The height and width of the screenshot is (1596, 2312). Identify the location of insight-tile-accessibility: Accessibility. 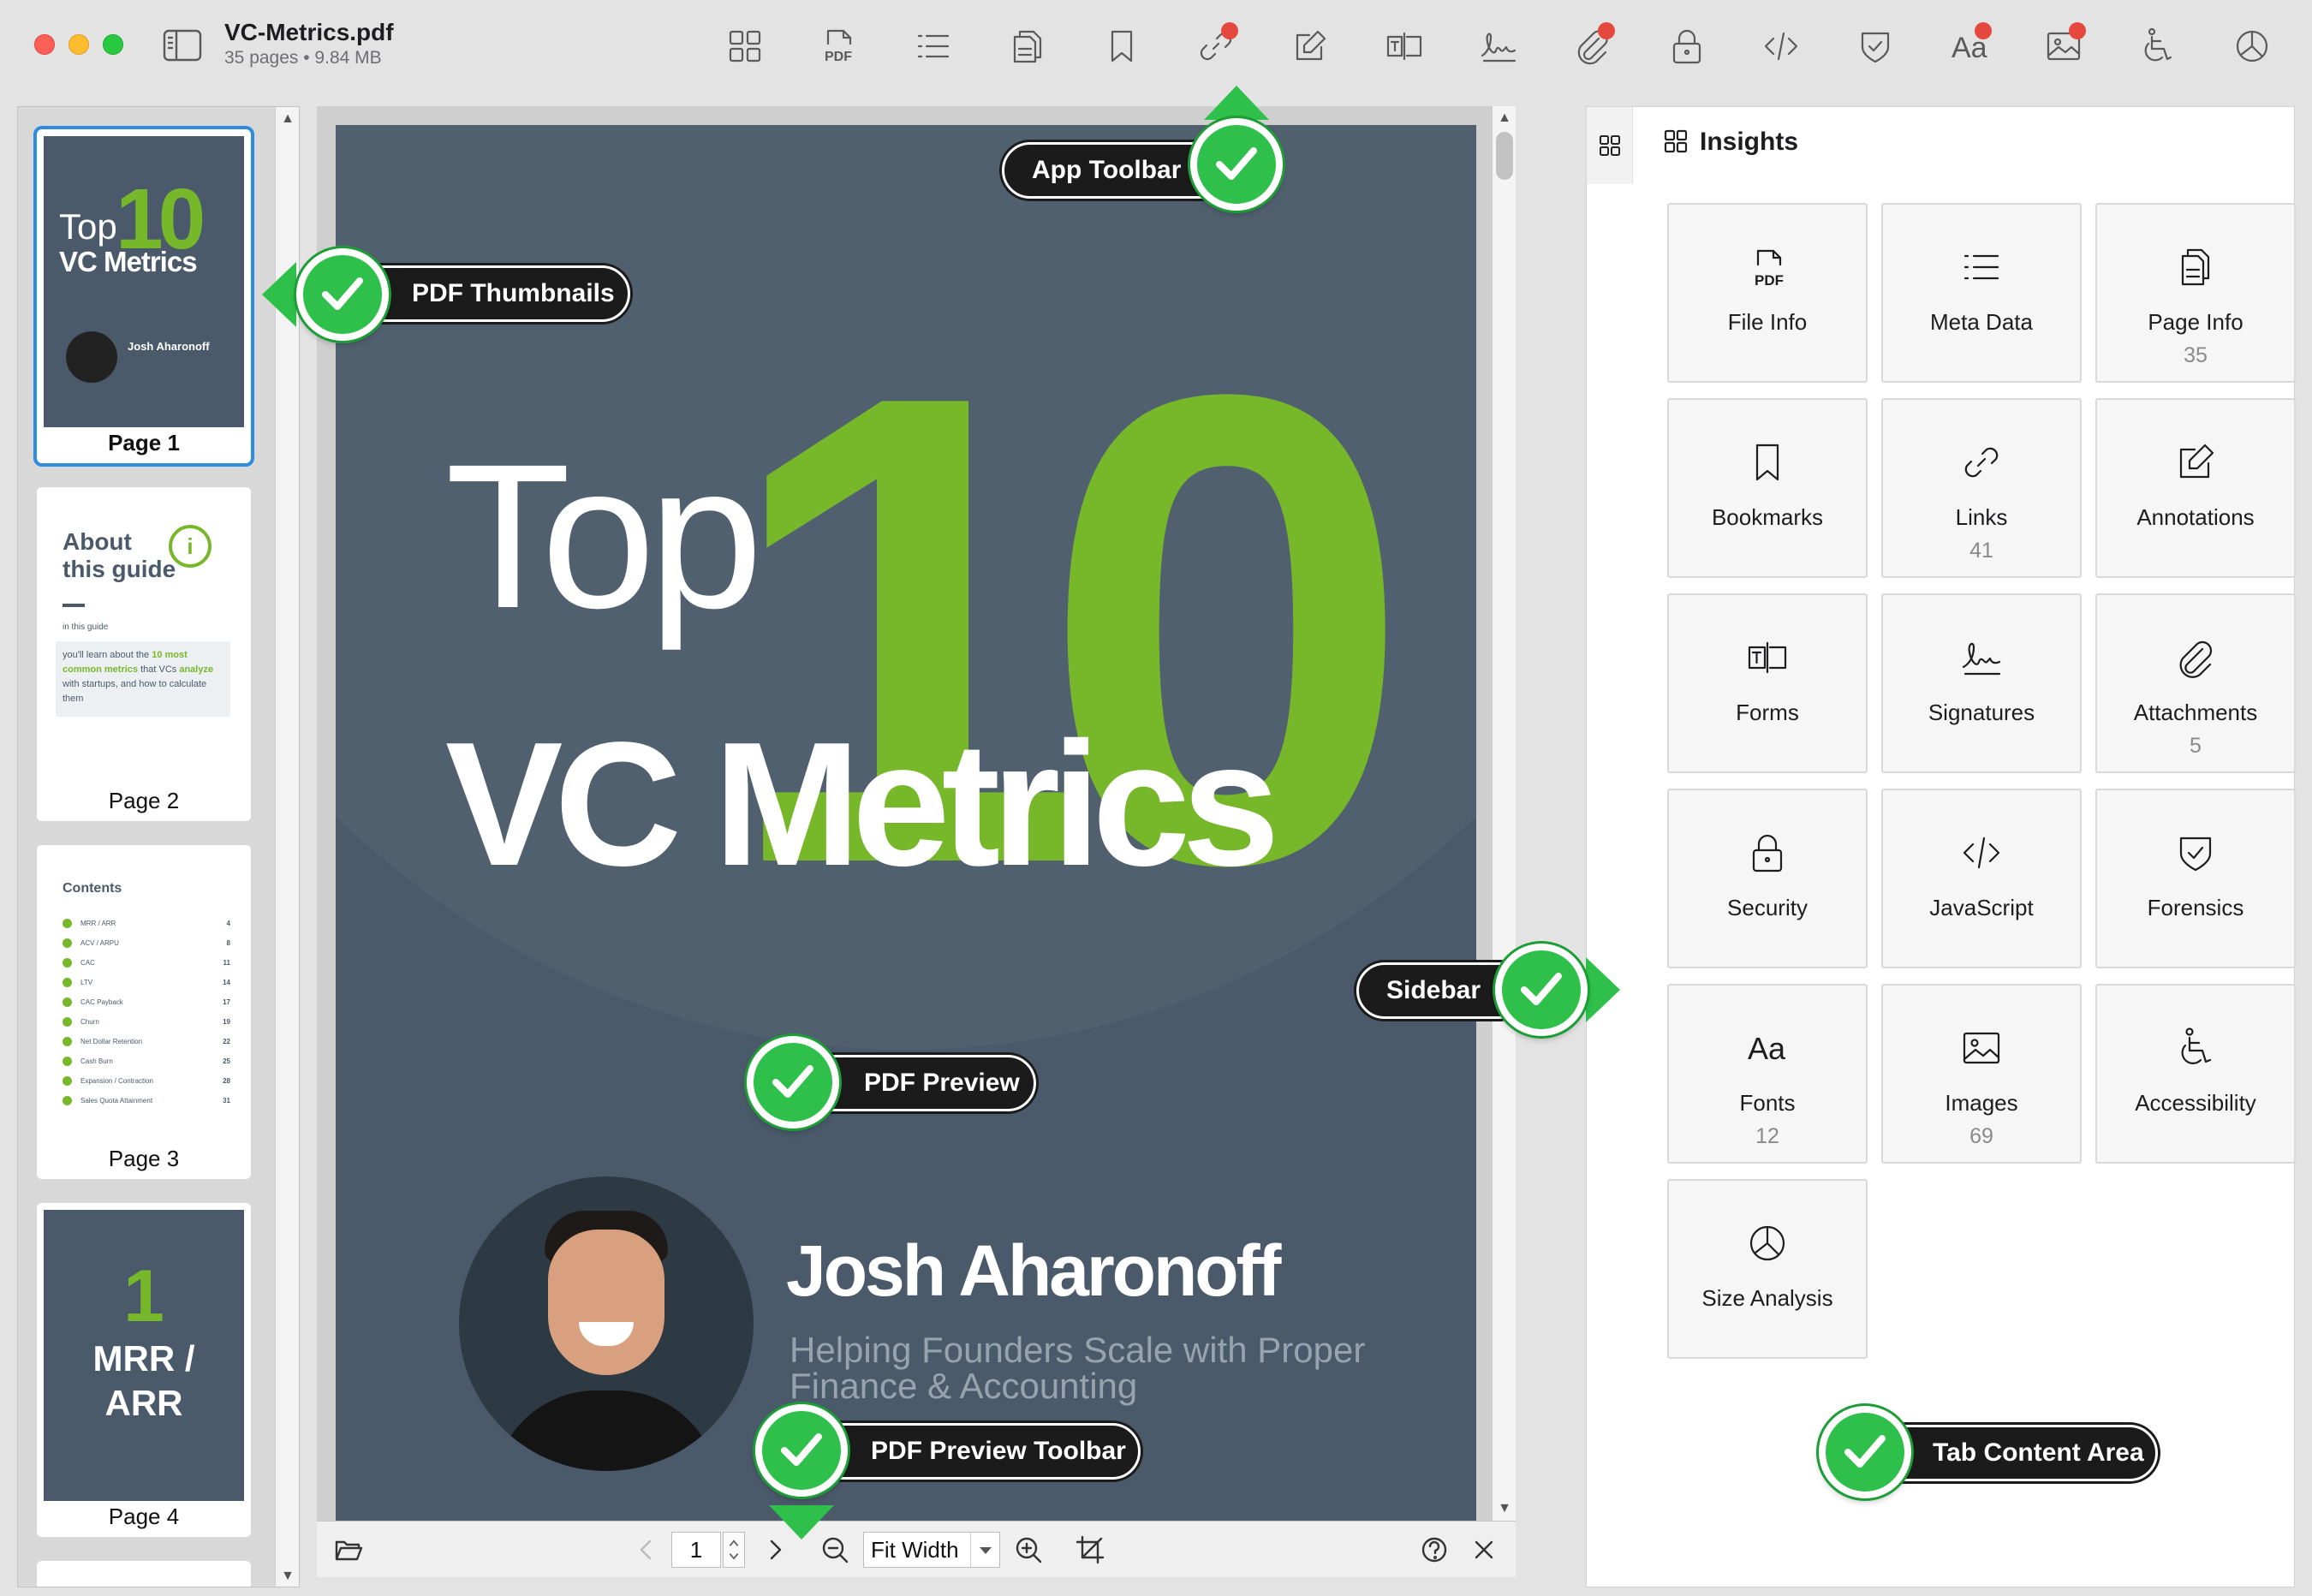
(2195, 1074).